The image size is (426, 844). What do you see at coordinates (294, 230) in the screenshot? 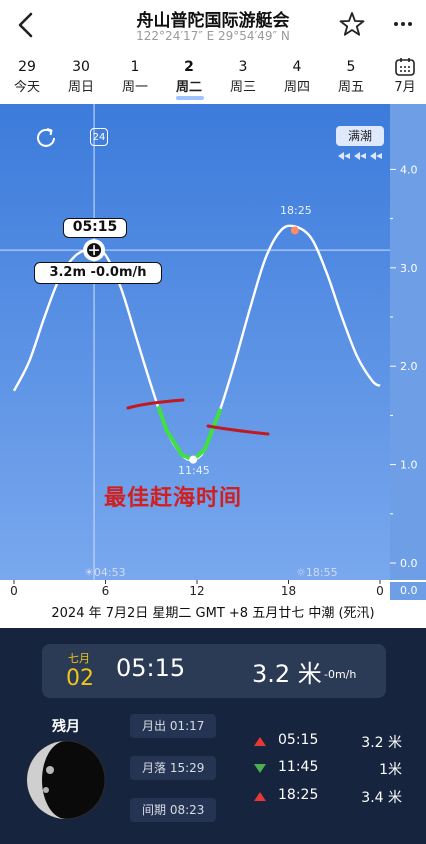
I see `high-tide-marker` at bounding box center [294, 230].